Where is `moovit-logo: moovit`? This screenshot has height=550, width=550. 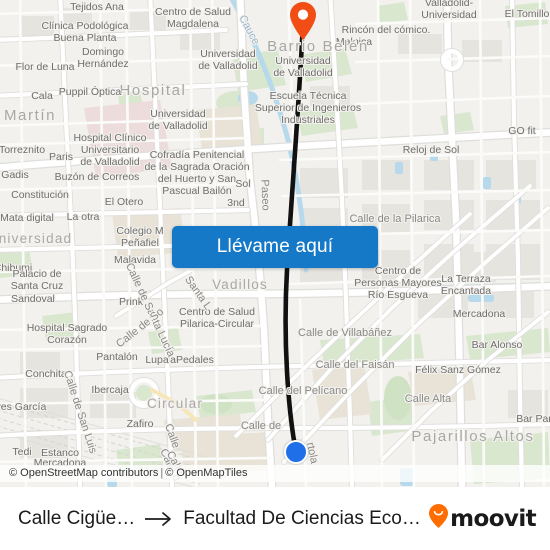
moovit-logo: moovit is located at coordinates (483, 518).